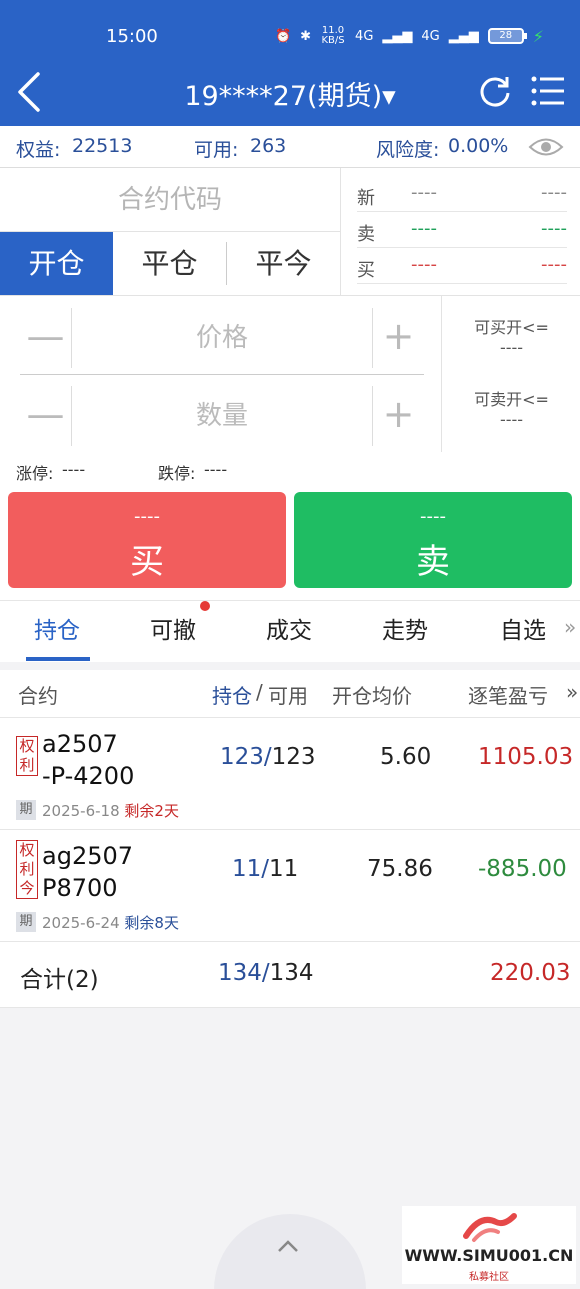  What do you see at coordinates (283, 263) in the screenshot?
I see `tab-close-today: 平今` at bounding box center [283, 263].